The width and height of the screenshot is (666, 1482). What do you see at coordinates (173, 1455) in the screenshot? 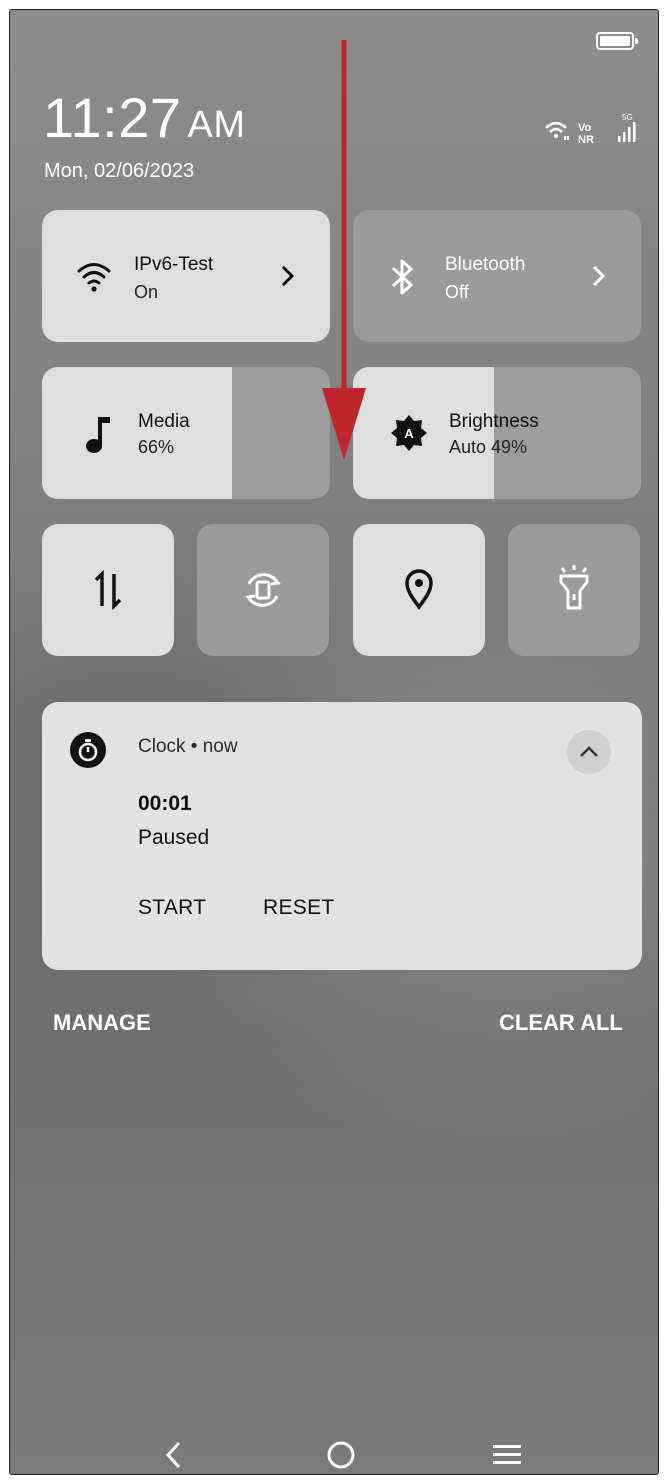
I see `back-icon` at bounding box center [173, 1455].